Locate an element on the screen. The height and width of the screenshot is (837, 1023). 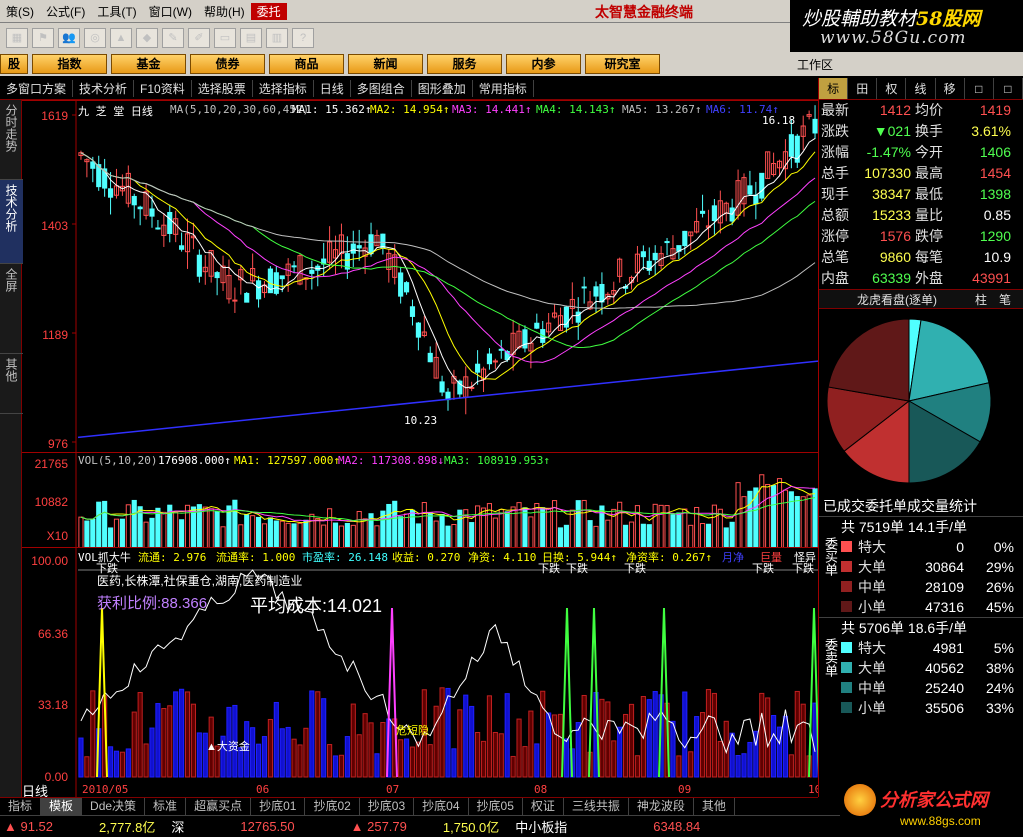
up-arrow-icon: ▲ is located at coordinates (121, 37).